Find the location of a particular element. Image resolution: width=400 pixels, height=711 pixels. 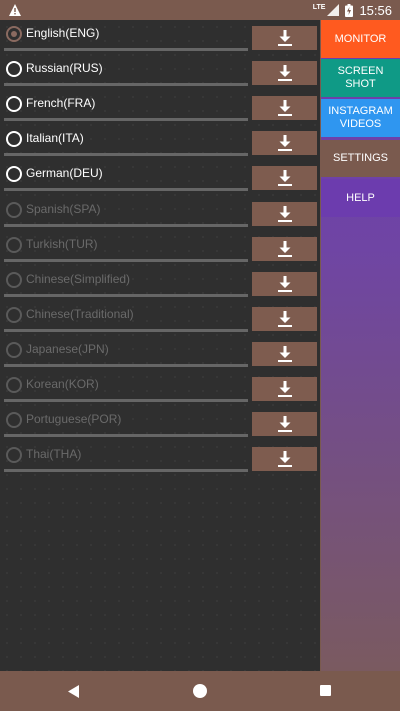

language-label: Russian(RUS) is located at coordinates (64, 68).